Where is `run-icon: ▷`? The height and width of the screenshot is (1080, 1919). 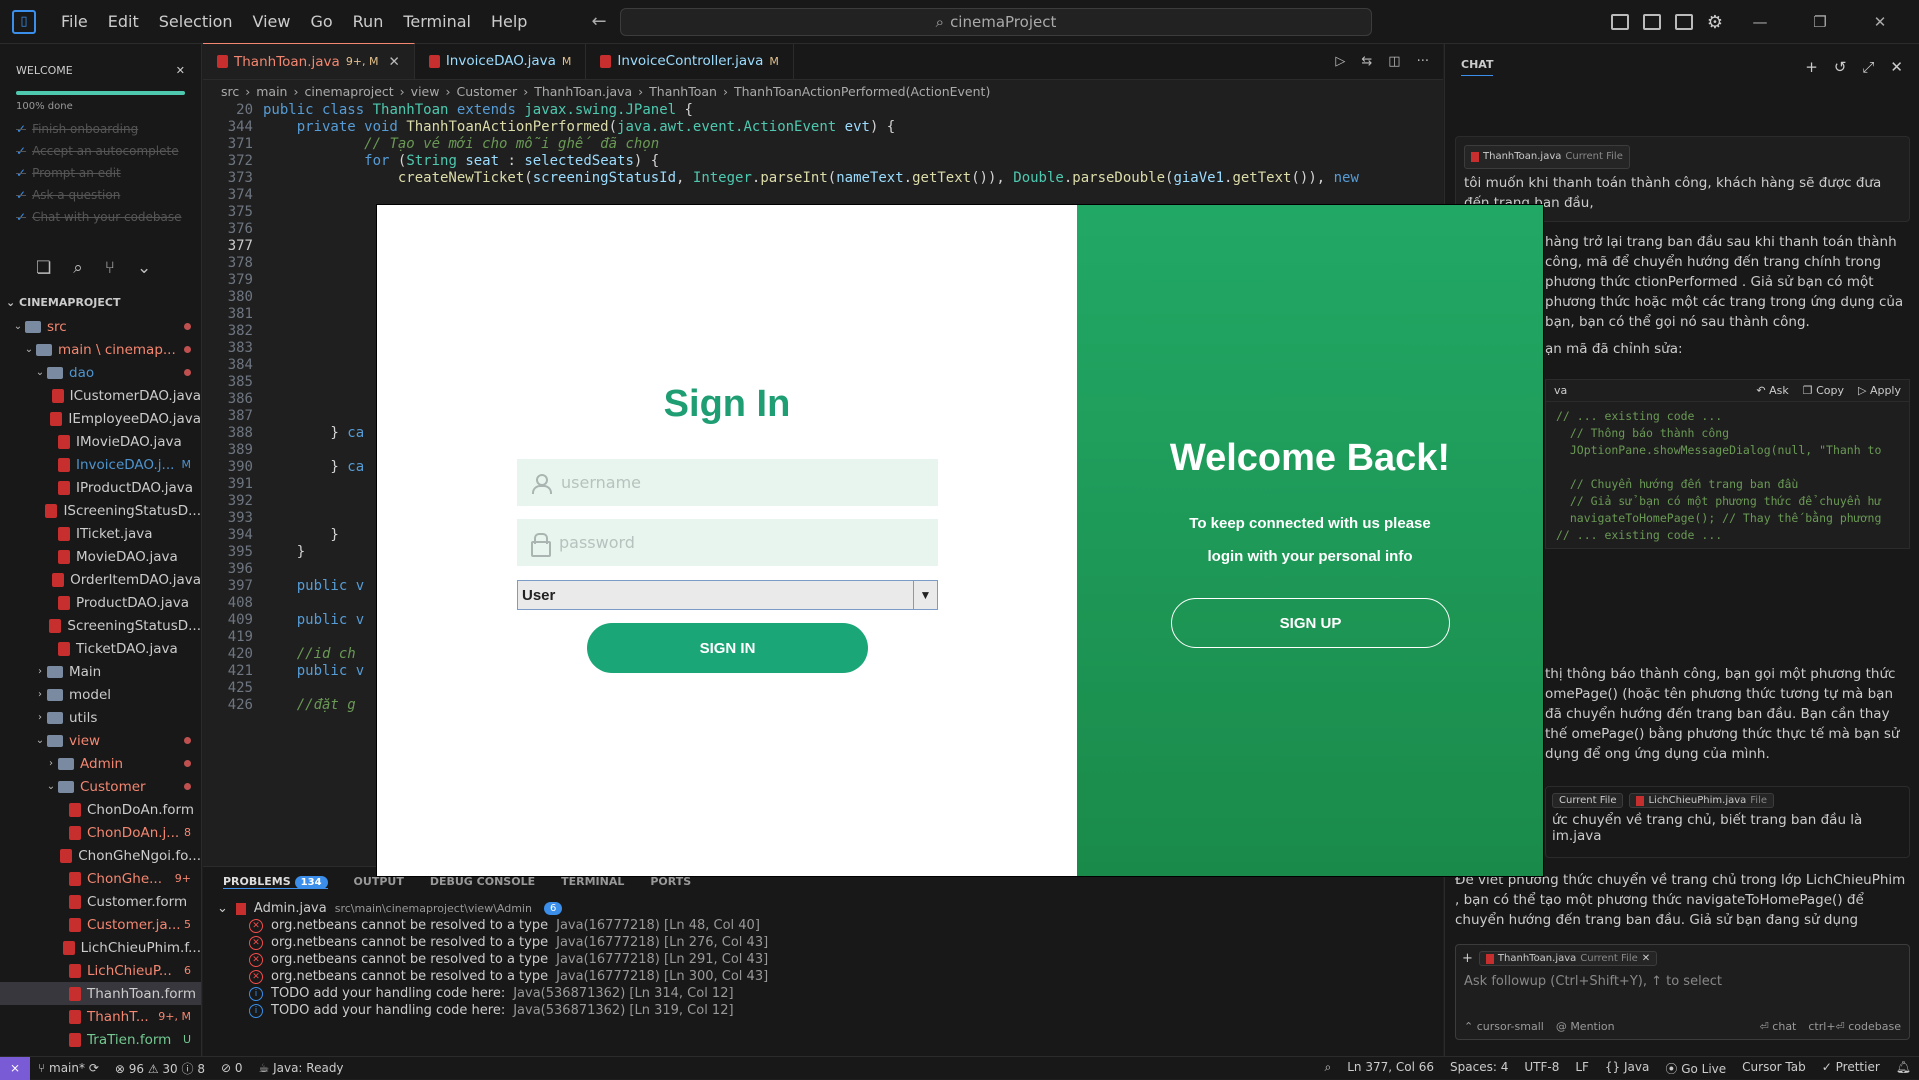 run-icon: ▷ is located at coordinates (1340, 61).